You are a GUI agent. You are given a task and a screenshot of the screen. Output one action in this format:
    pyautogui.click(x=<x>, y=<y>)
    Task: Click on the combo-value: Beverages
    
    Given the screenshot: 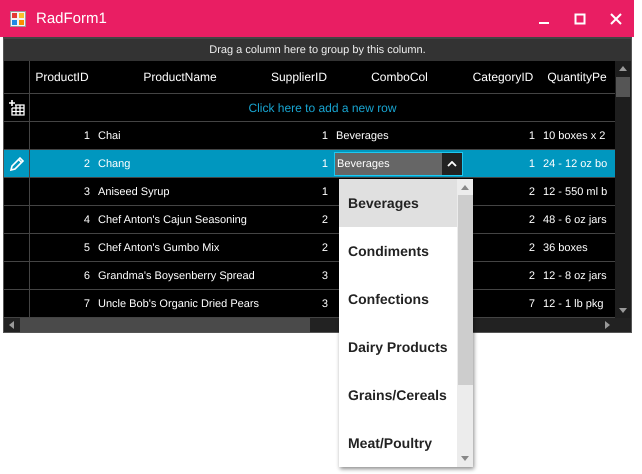 What is the action you would take?
    pyautogui.click(x=363, y=164)
    